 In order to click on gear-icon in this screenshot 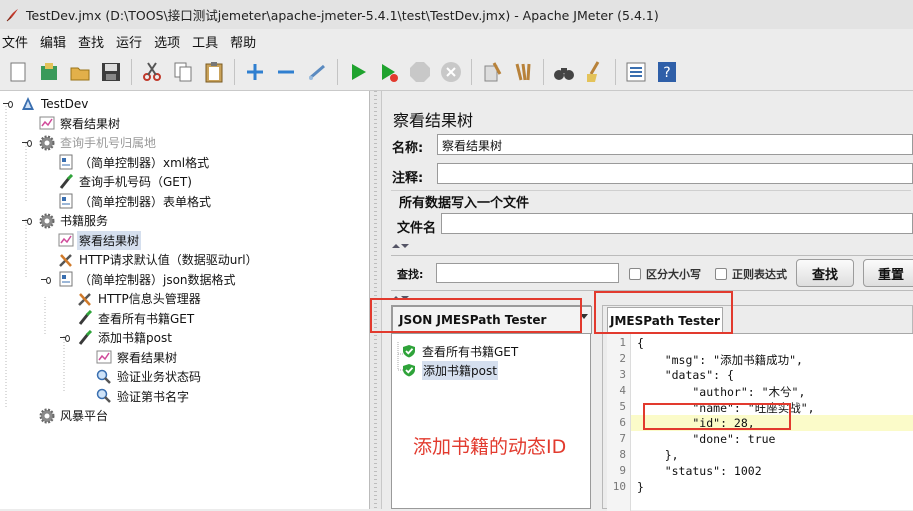, I will do `click(47, 142)`.